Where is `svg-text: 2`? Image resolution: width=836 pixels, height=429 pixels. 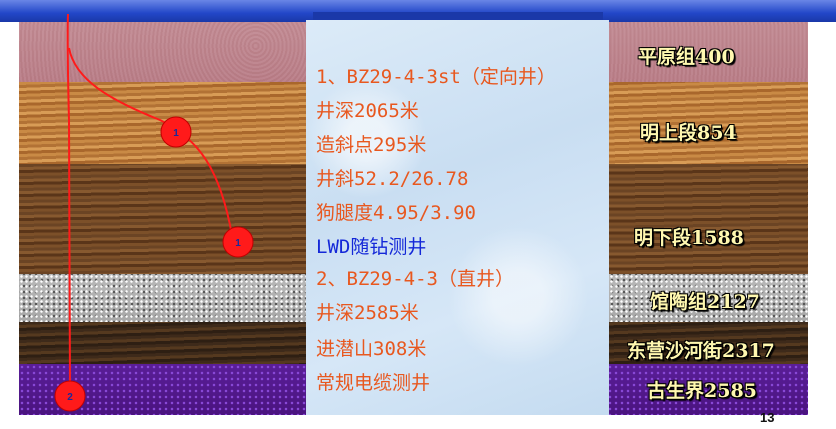 svg-text: 2 is located at coordinates (70, 397).